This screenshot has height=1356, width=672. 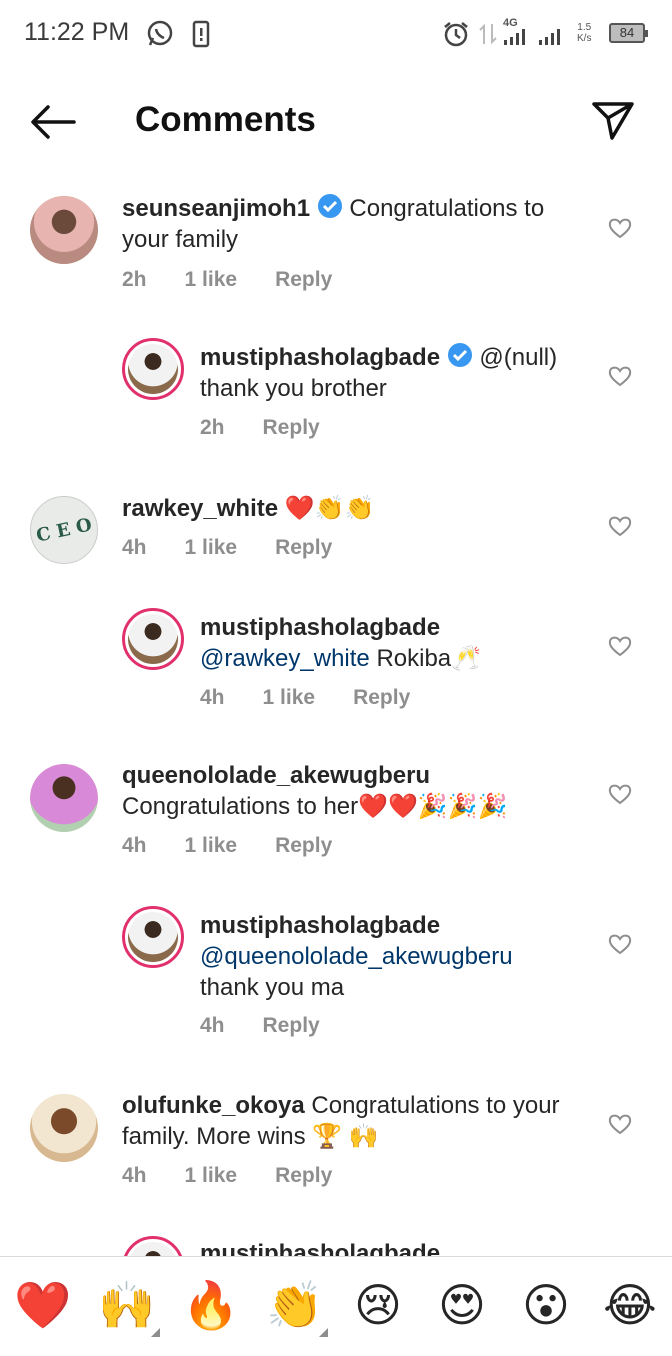 I want to click on comment-username: seunseanjimoh1, so click(x=216, y=208).